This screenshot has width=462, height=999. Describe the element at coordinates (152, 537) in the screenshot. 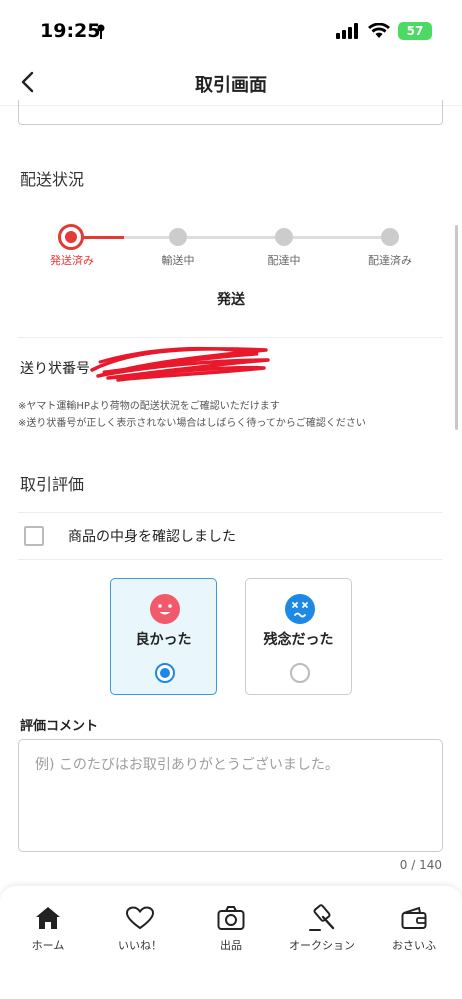

I see `content-confirm-label: 商品の中身を確認しました` at that location.